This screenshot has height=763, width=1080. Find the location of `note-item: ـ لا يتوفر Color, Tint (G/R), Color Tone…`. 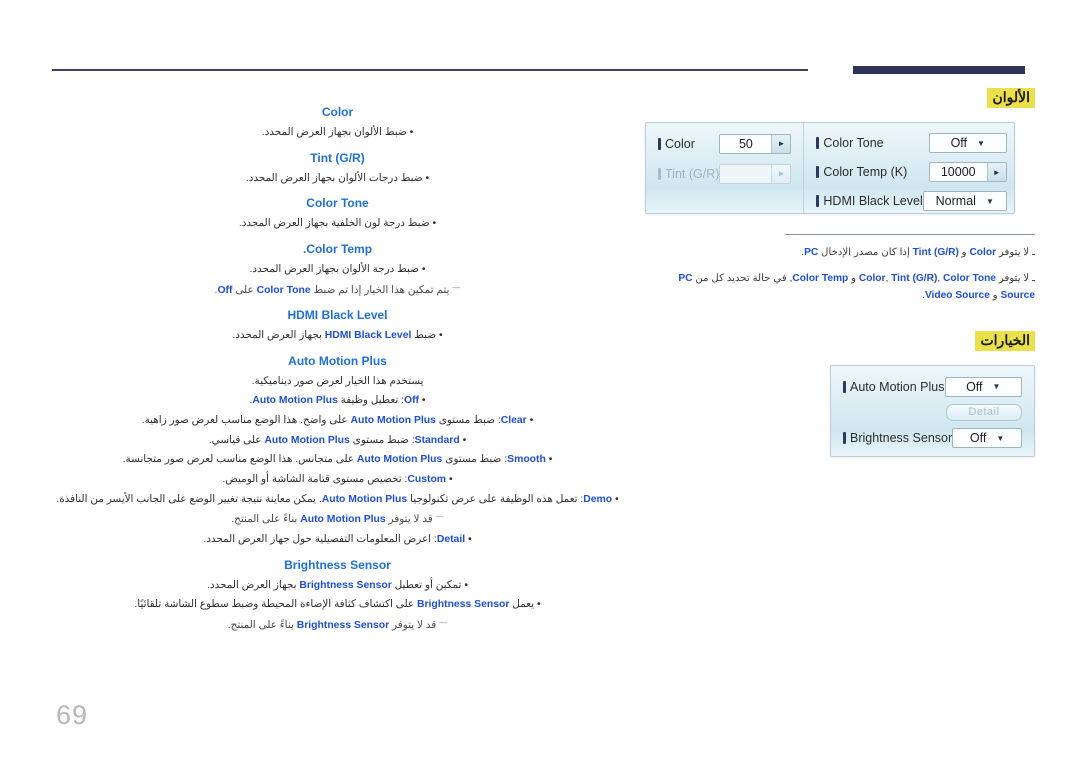

note-item: ـ لا يتوفر Color, Tint (G/R), Color Tone… is located at coordinates (856, 287).